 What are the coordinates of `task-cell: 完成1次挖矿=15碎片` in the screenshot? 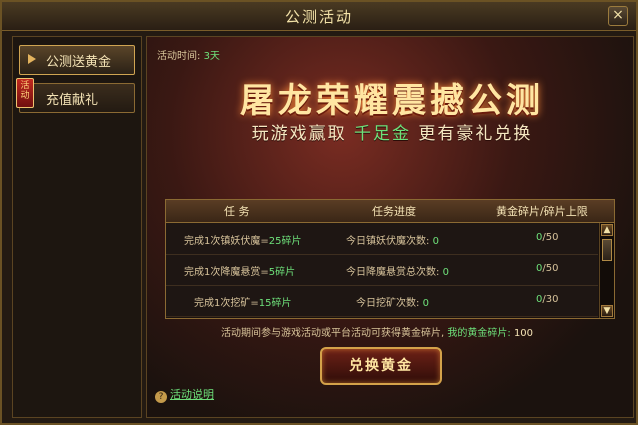 It's located at (243, 303).